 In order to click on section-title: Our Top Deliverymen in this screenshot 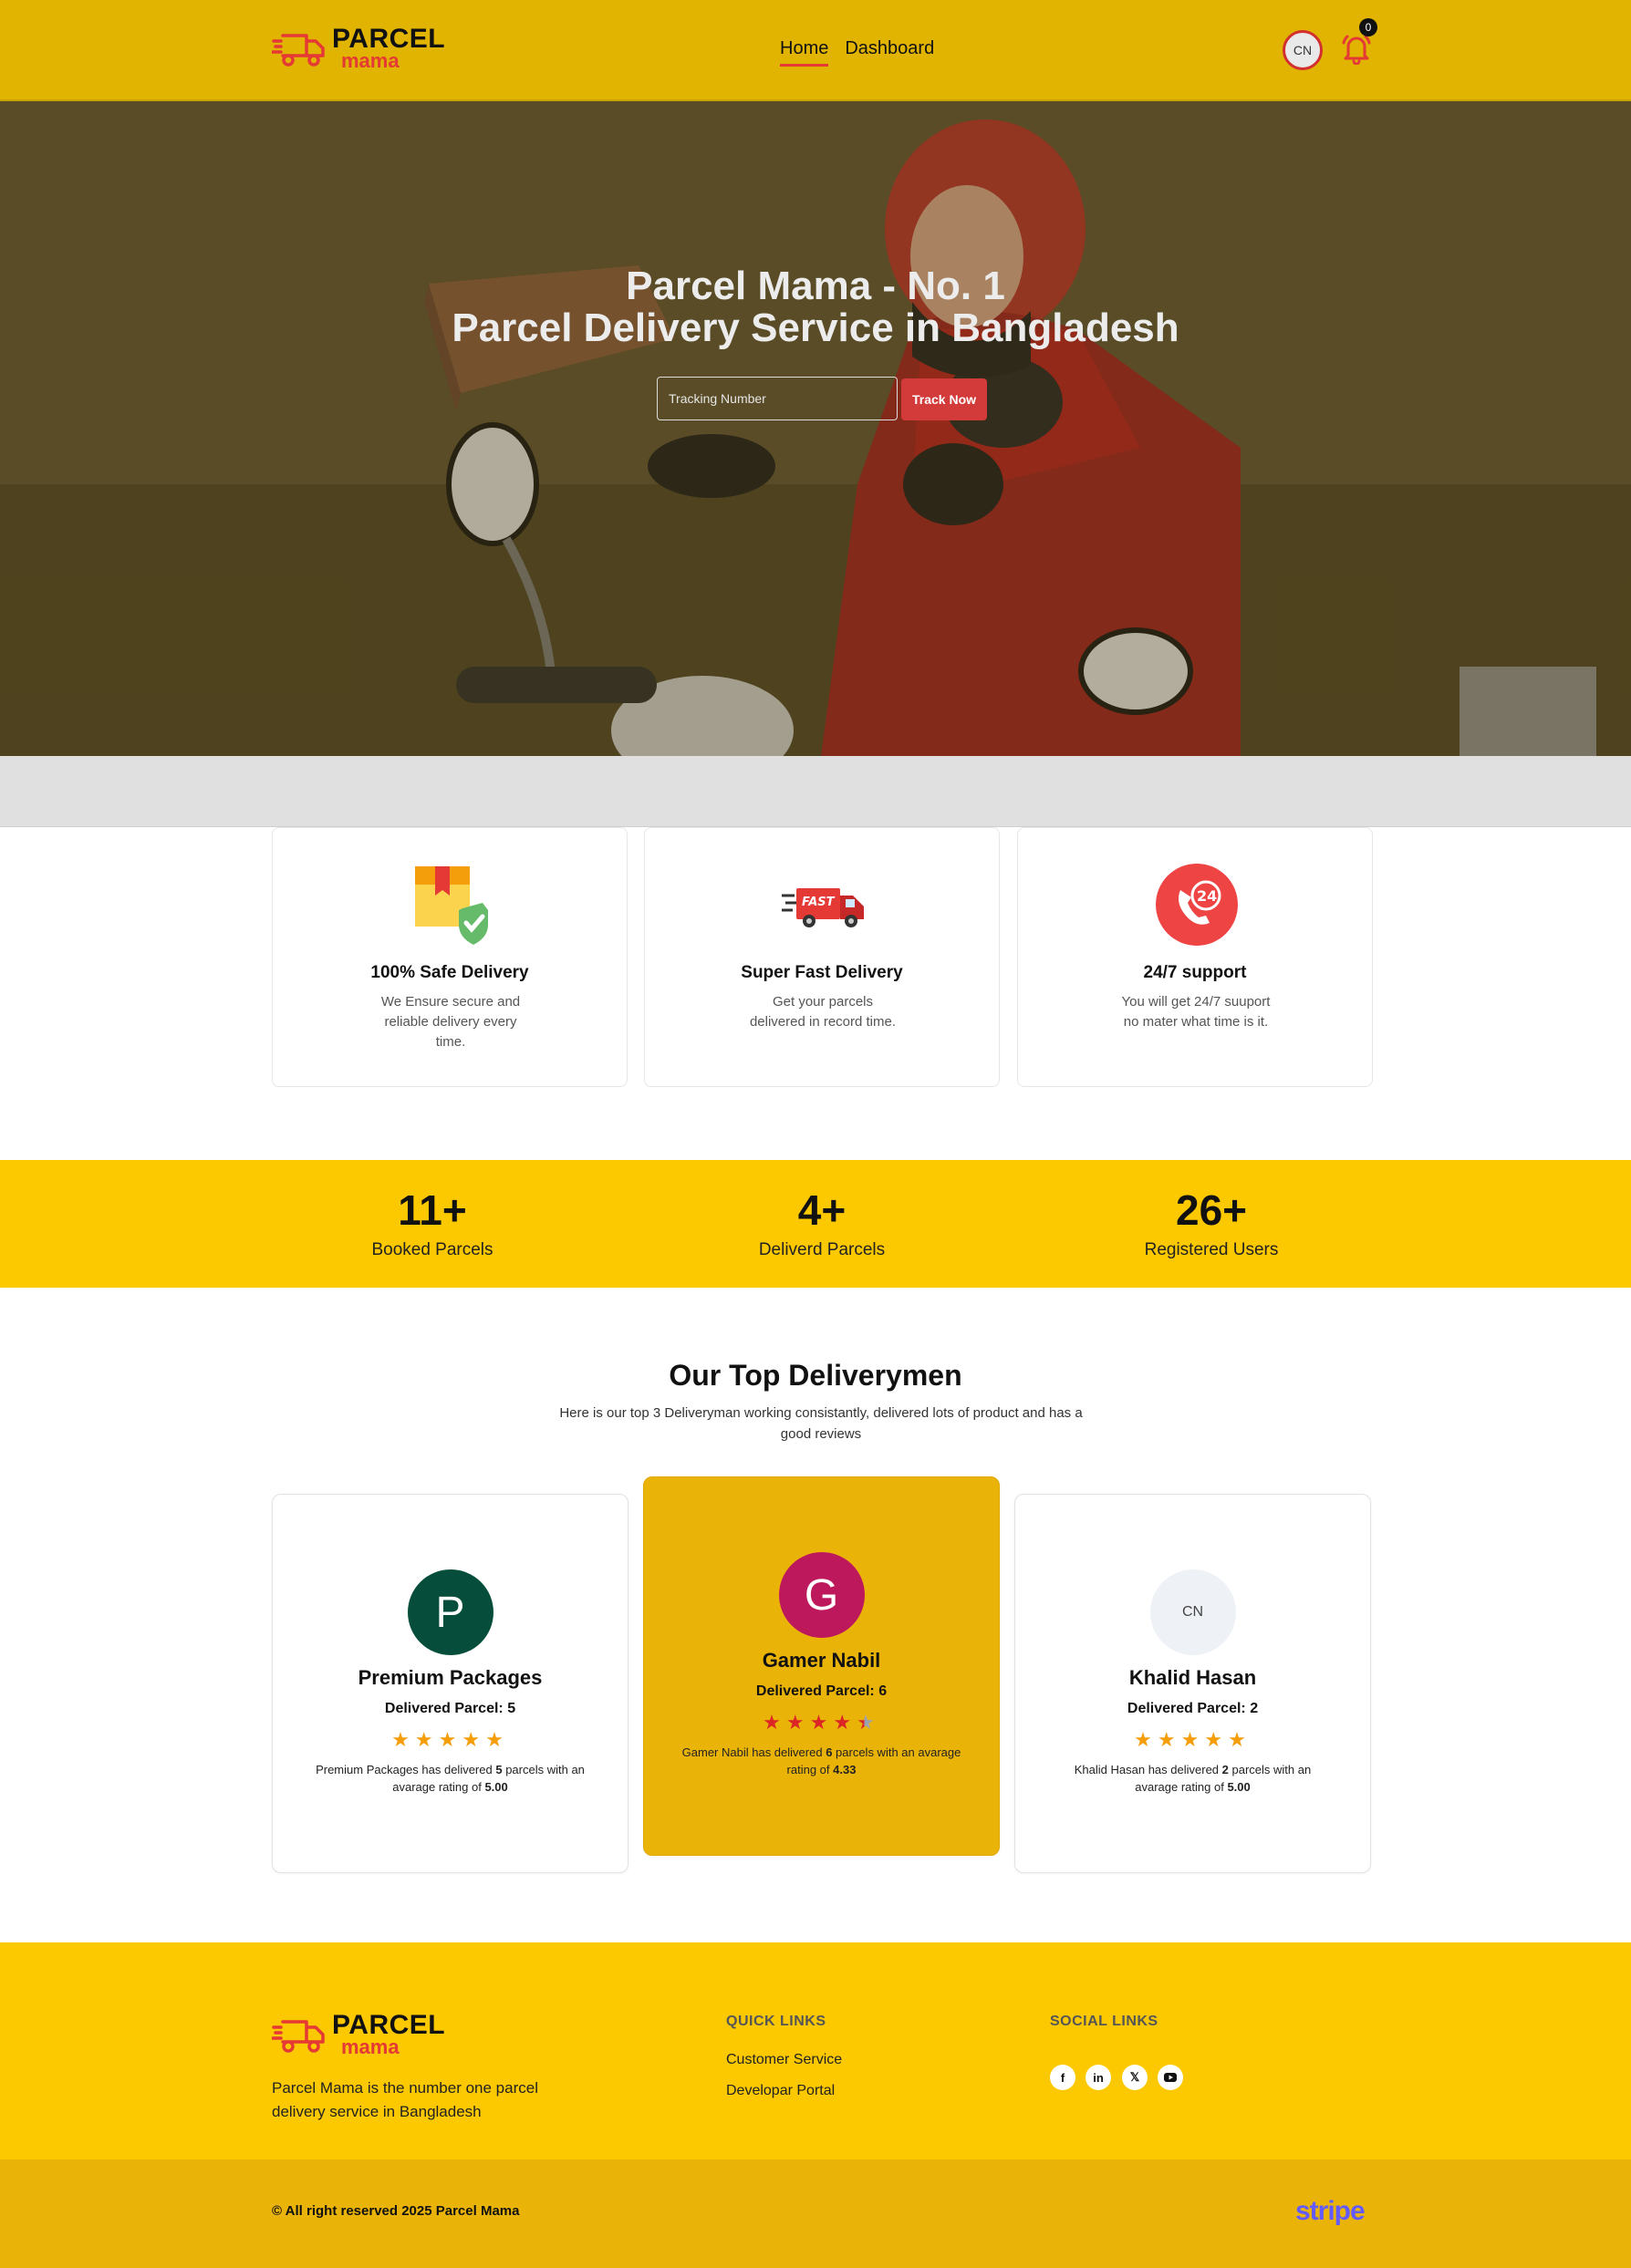, I will do `click(816, 1375)`.